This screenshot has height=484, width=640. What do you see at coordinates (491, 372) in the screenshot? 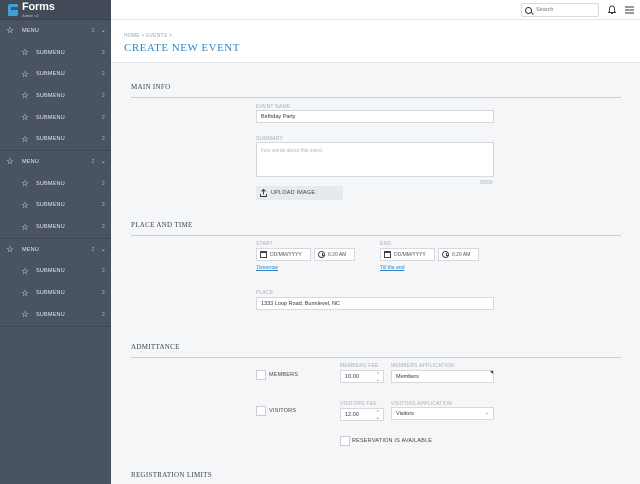
I see `resize-corner-icon` at bounding box center [491, 372].